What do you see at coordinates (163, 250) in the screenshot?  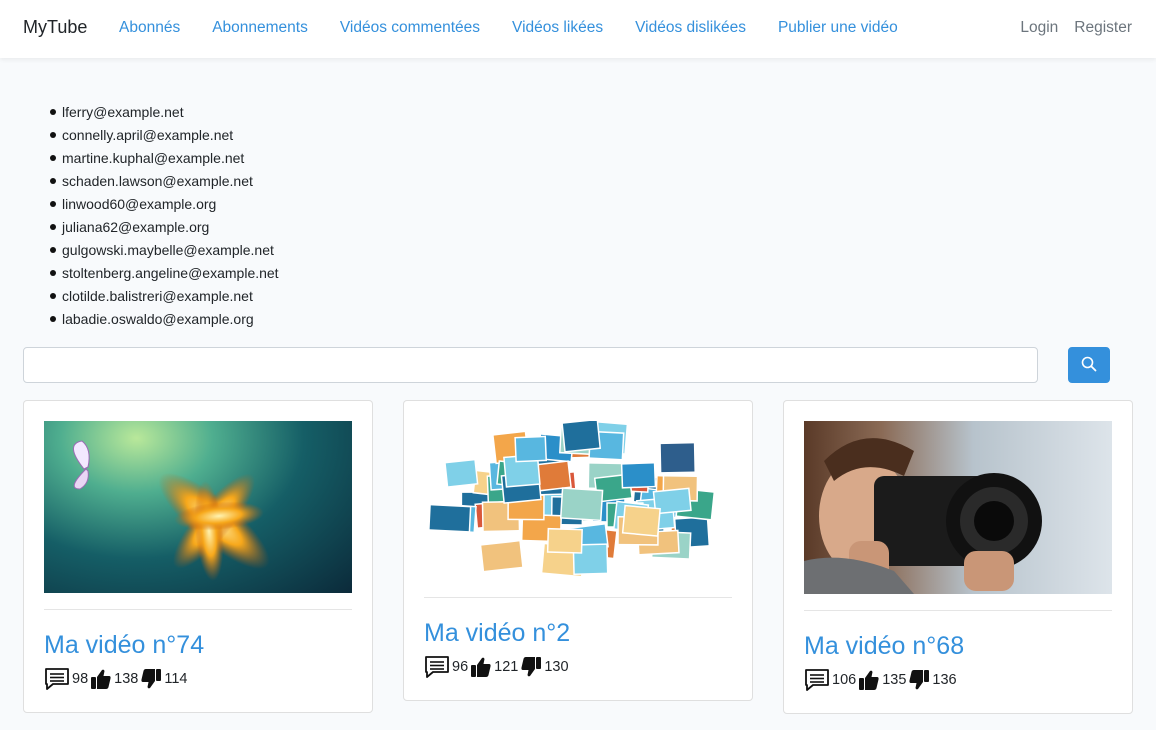 I see `list-item: gulgowski.maybelle@example.net` at bounding box center [163, 250].